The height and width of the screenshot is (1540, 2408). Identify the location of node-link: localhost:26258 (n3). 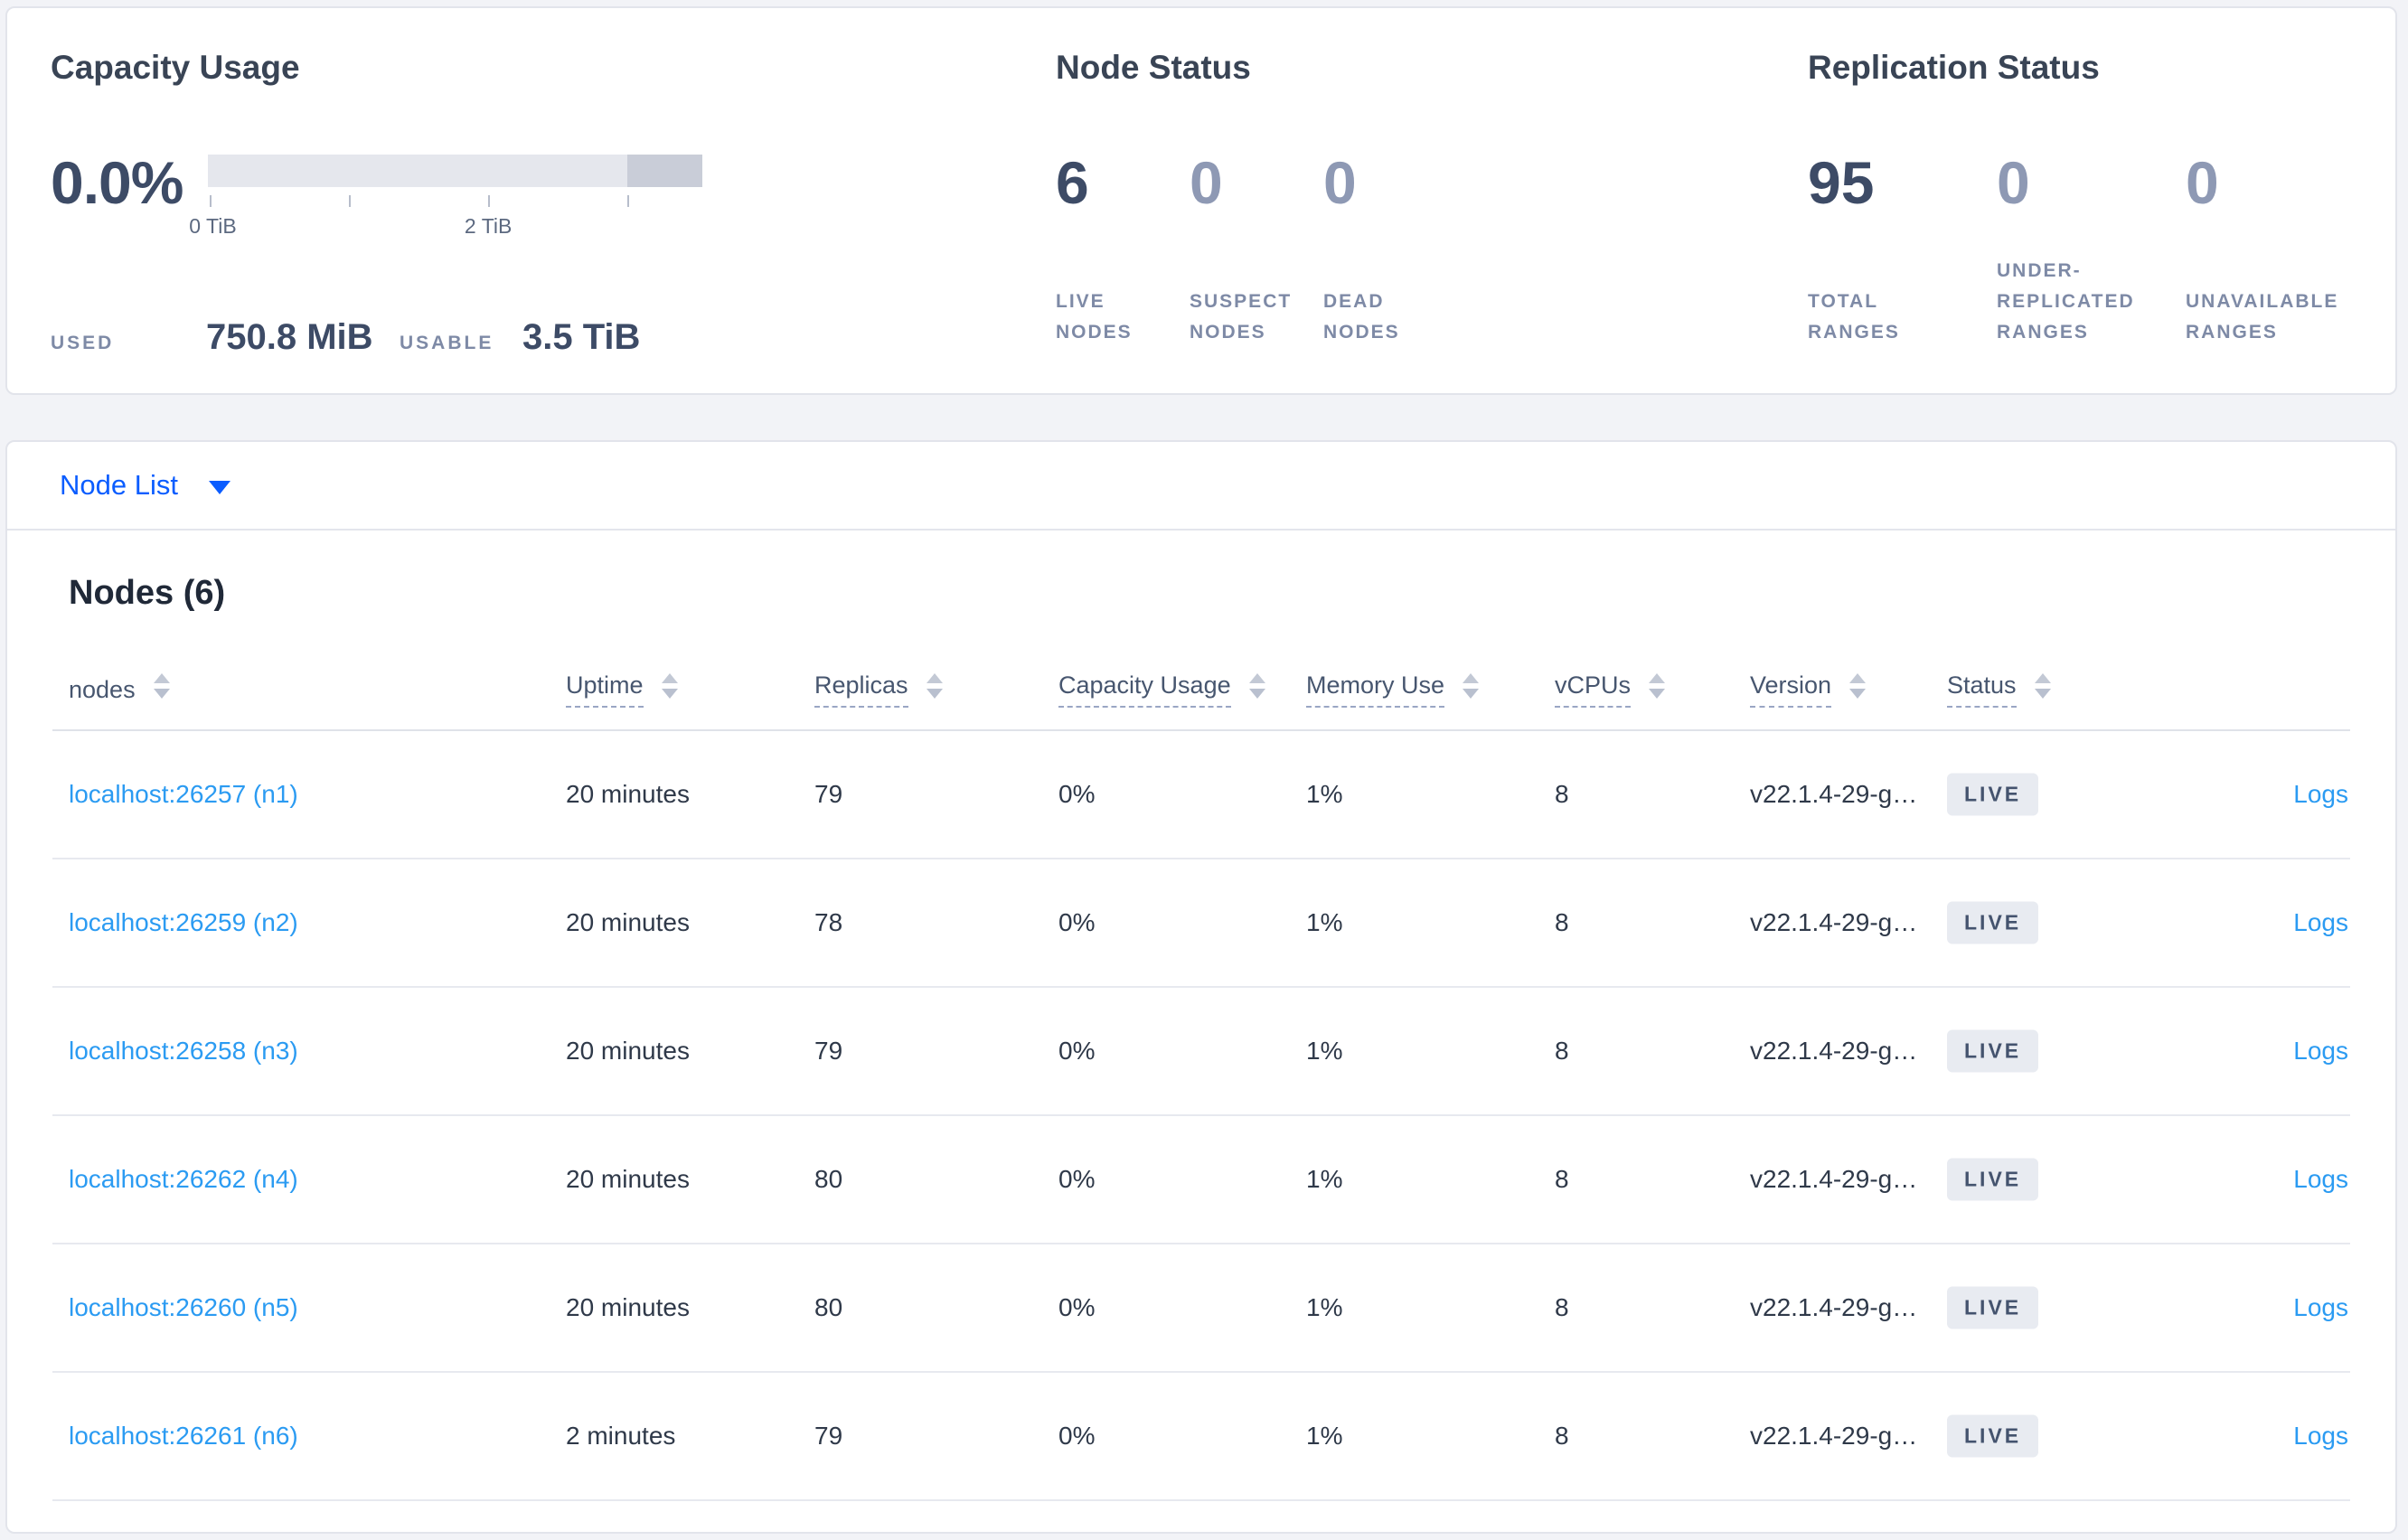
(183, 1051).